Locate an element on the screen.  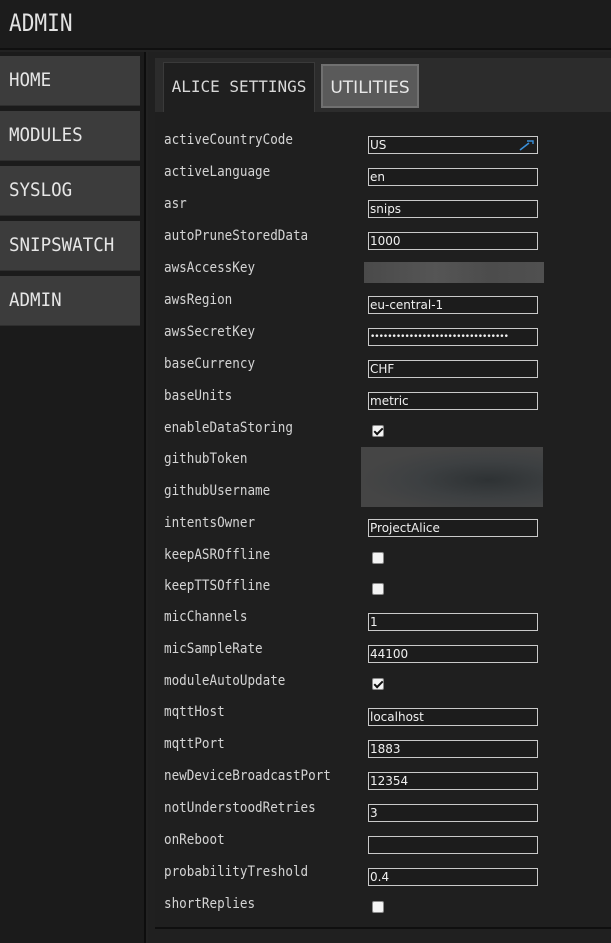
sidebar-item-label: ADMIN is located at coordinates (35, 300).